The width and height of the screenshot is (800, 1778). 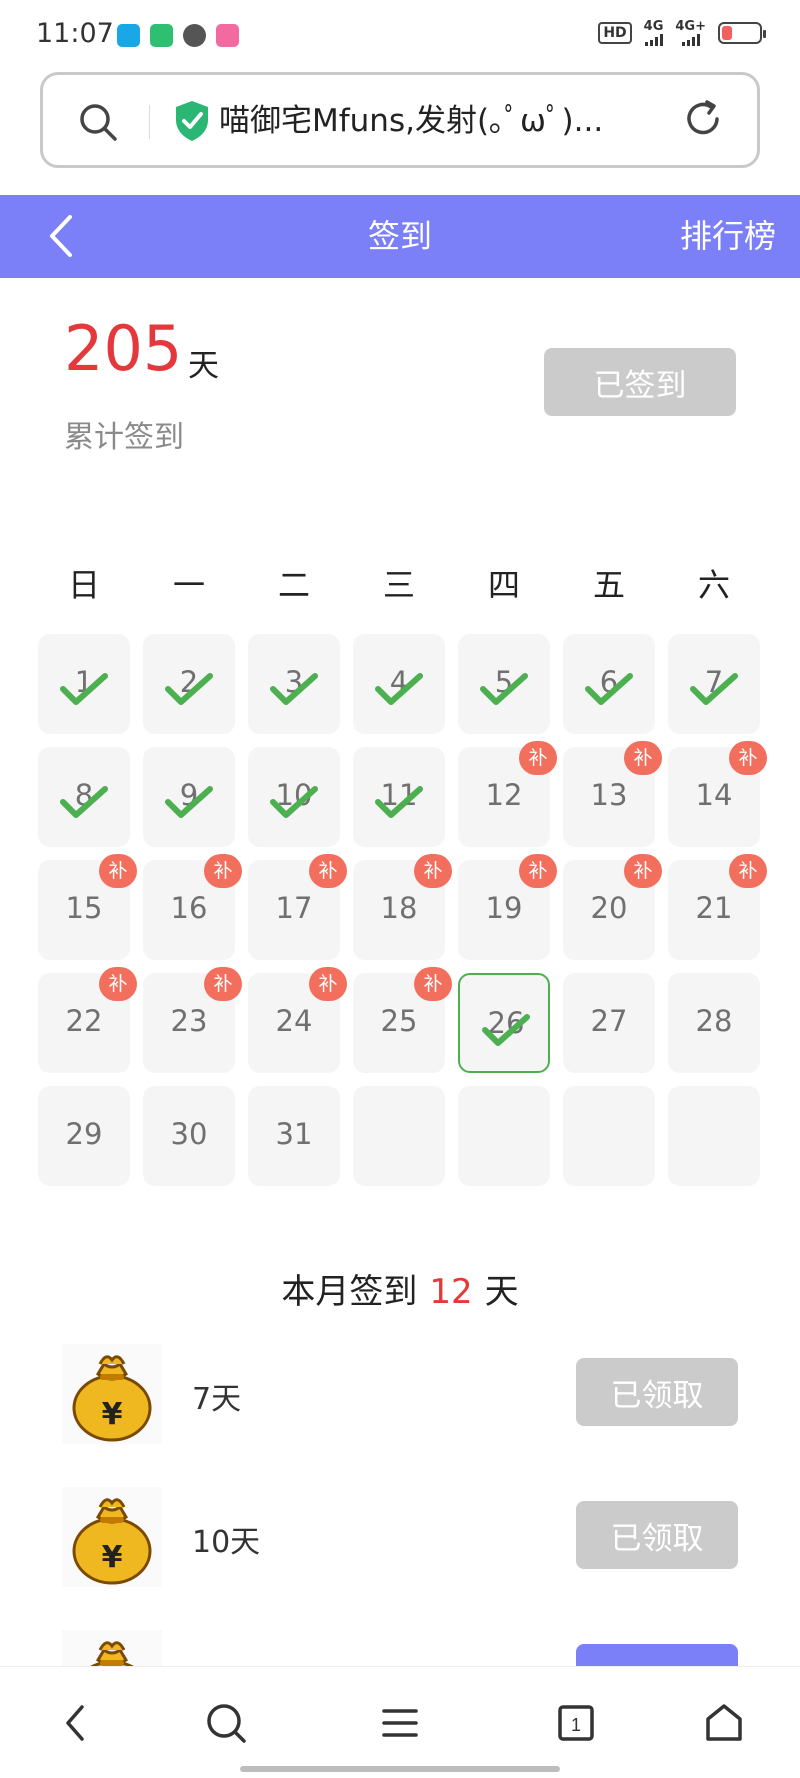 What do you see at coordinates (714, 684) in the screenshot?
I see `calendar-day: 7` at bounding box center [714, 684].